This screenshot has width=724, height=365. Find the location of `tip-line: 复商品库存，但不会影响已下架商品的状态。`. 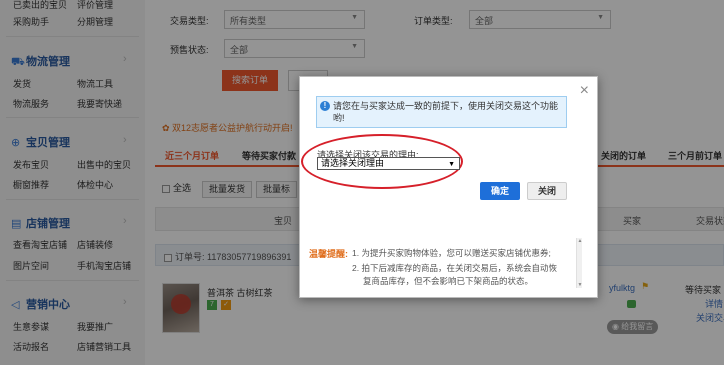

tip-line: 复商品库存，但不会影响已下架商品的状态。 is located at coordinates (448, 281).